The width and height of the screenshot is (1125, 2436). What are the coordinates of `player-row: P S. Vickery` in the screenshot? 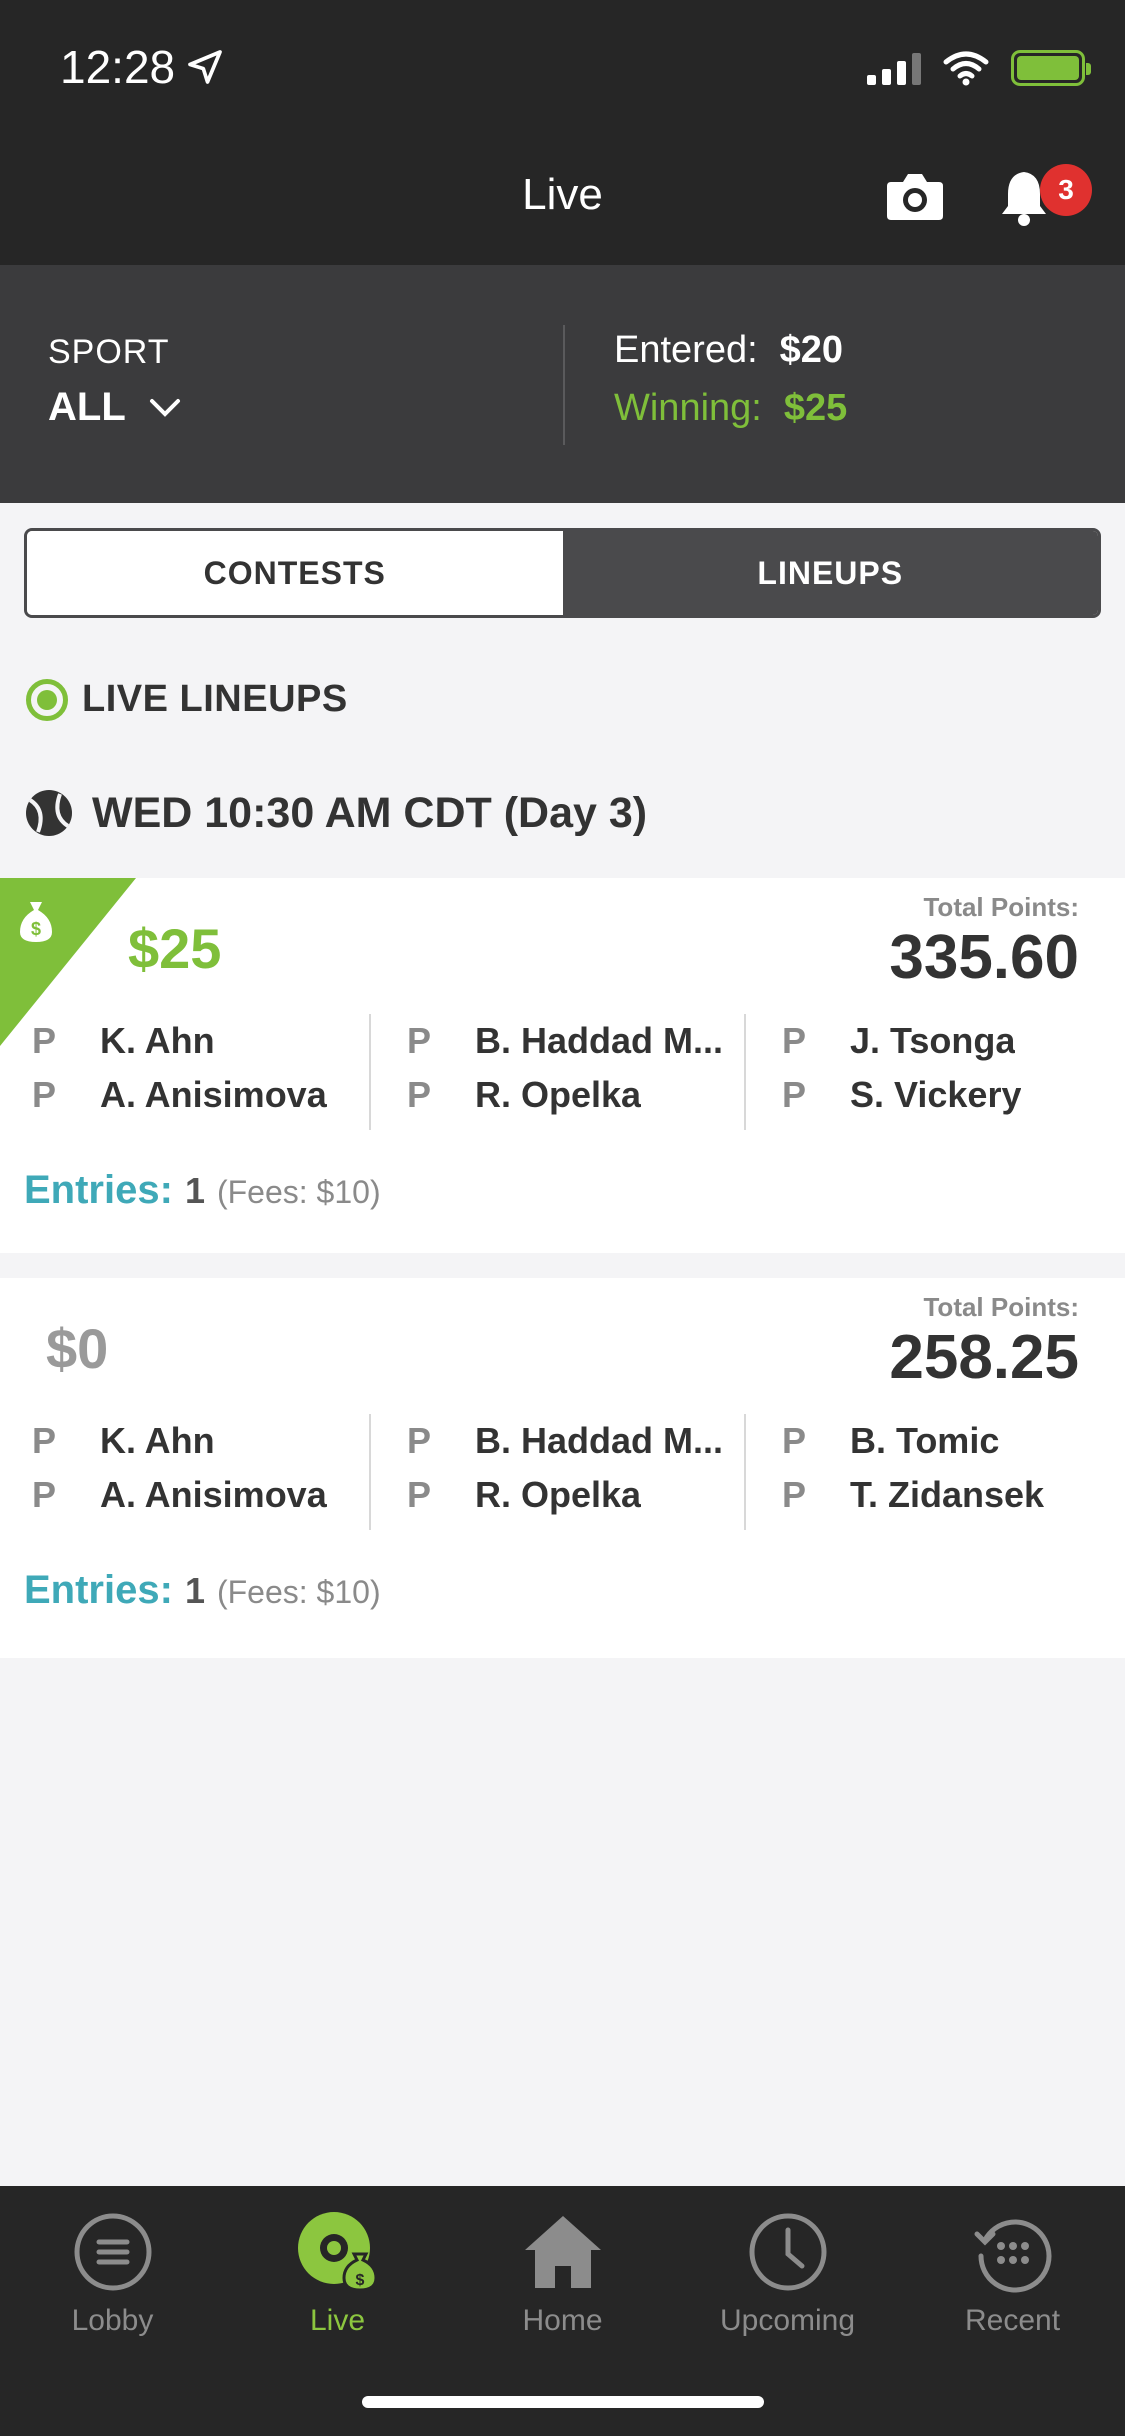 It's located at (953, 1095).